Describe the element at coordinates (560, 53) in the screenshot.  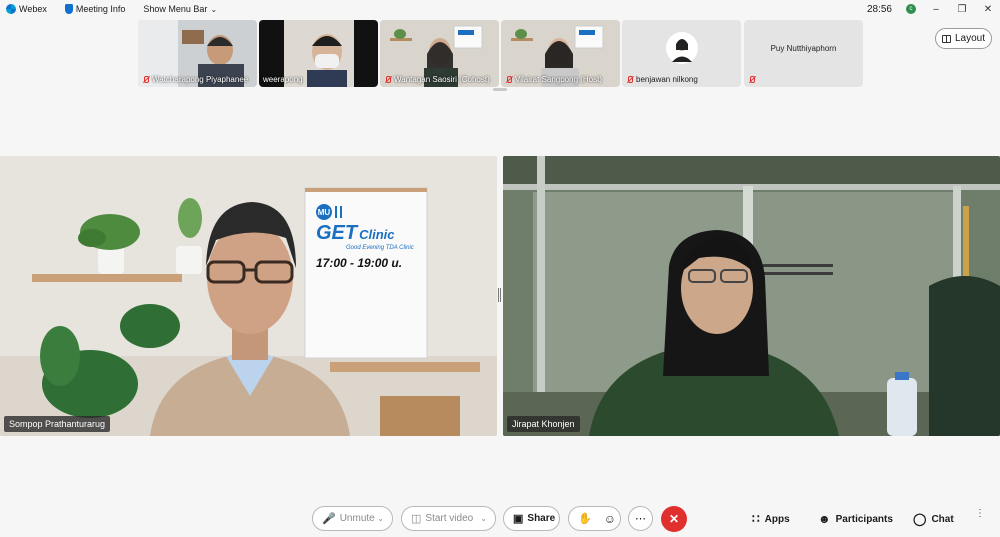
I see `participant-thumbnail: Vilairat Sangpong (Host)` at that location.